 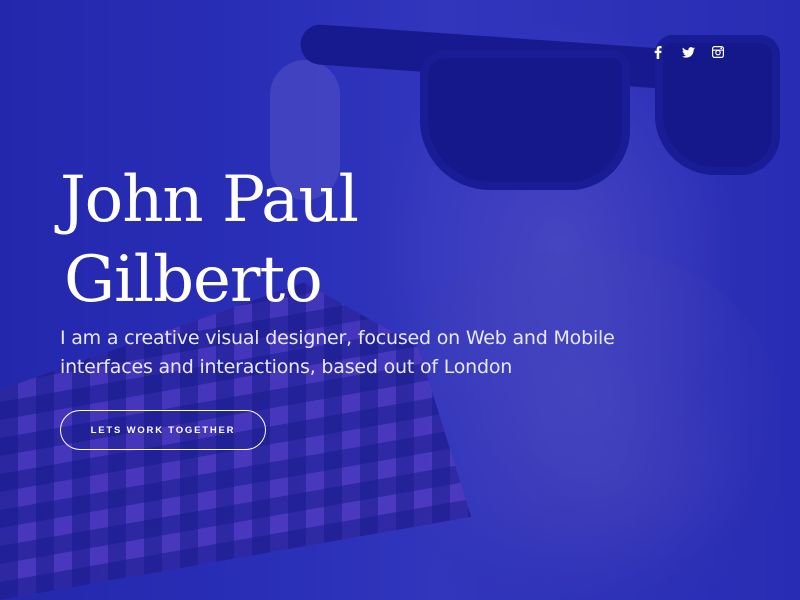 I want to click on hero-name-heading: John Paul Gilberto, so click(x=209, y=240).